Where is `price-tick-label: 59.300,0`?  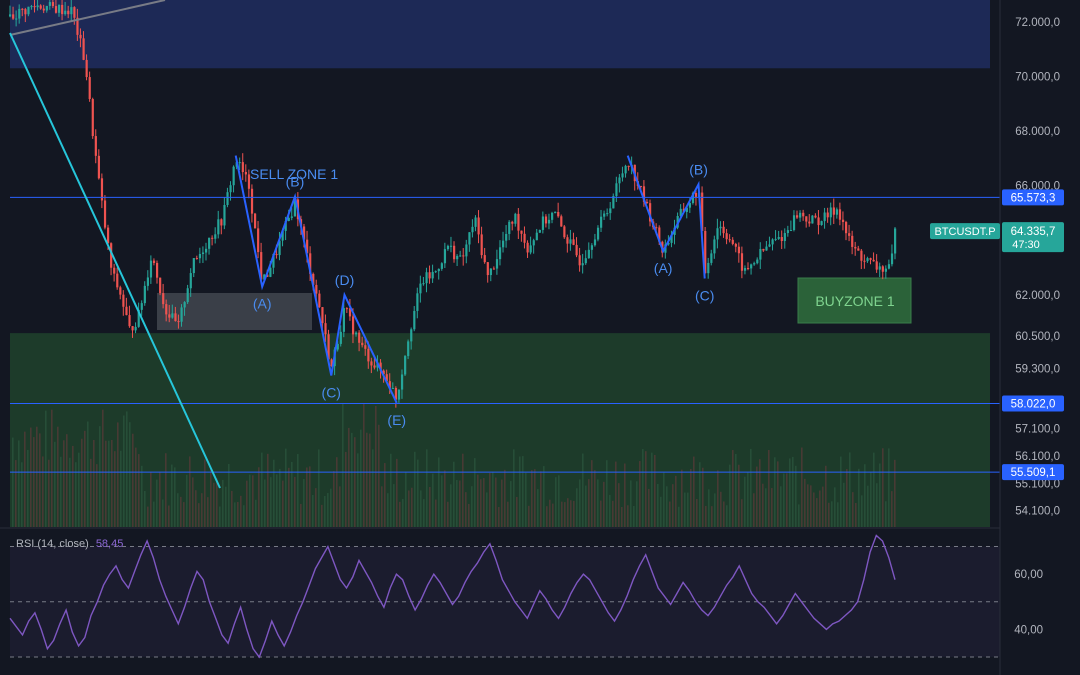
price-tick-label: 59.300,0 is located at coordinates (1037, 370).